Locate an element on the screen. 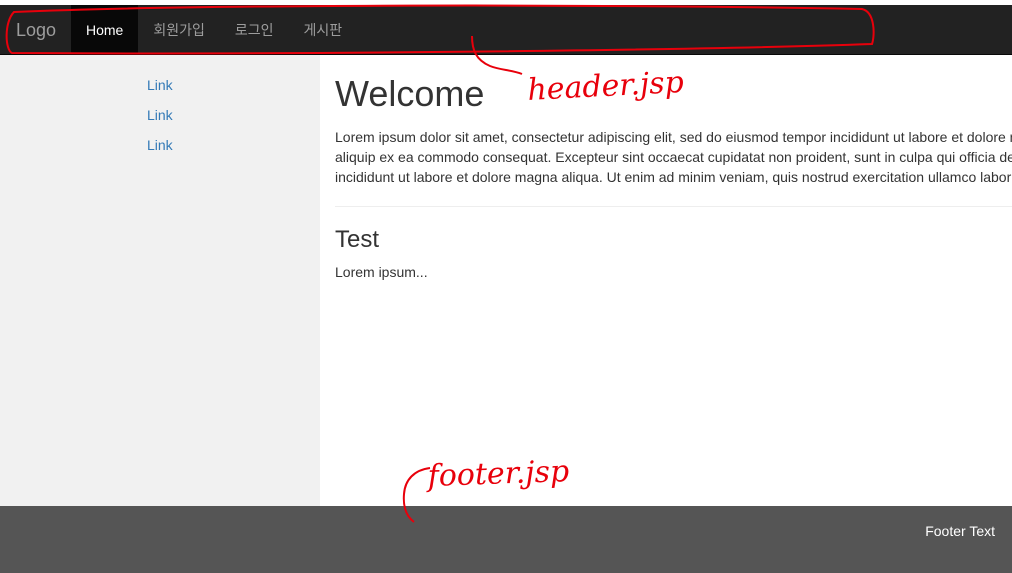 The width and height of the screenshot is (1012, 573). nav-item-board: 게시판 is located at coordinates (323, 30).